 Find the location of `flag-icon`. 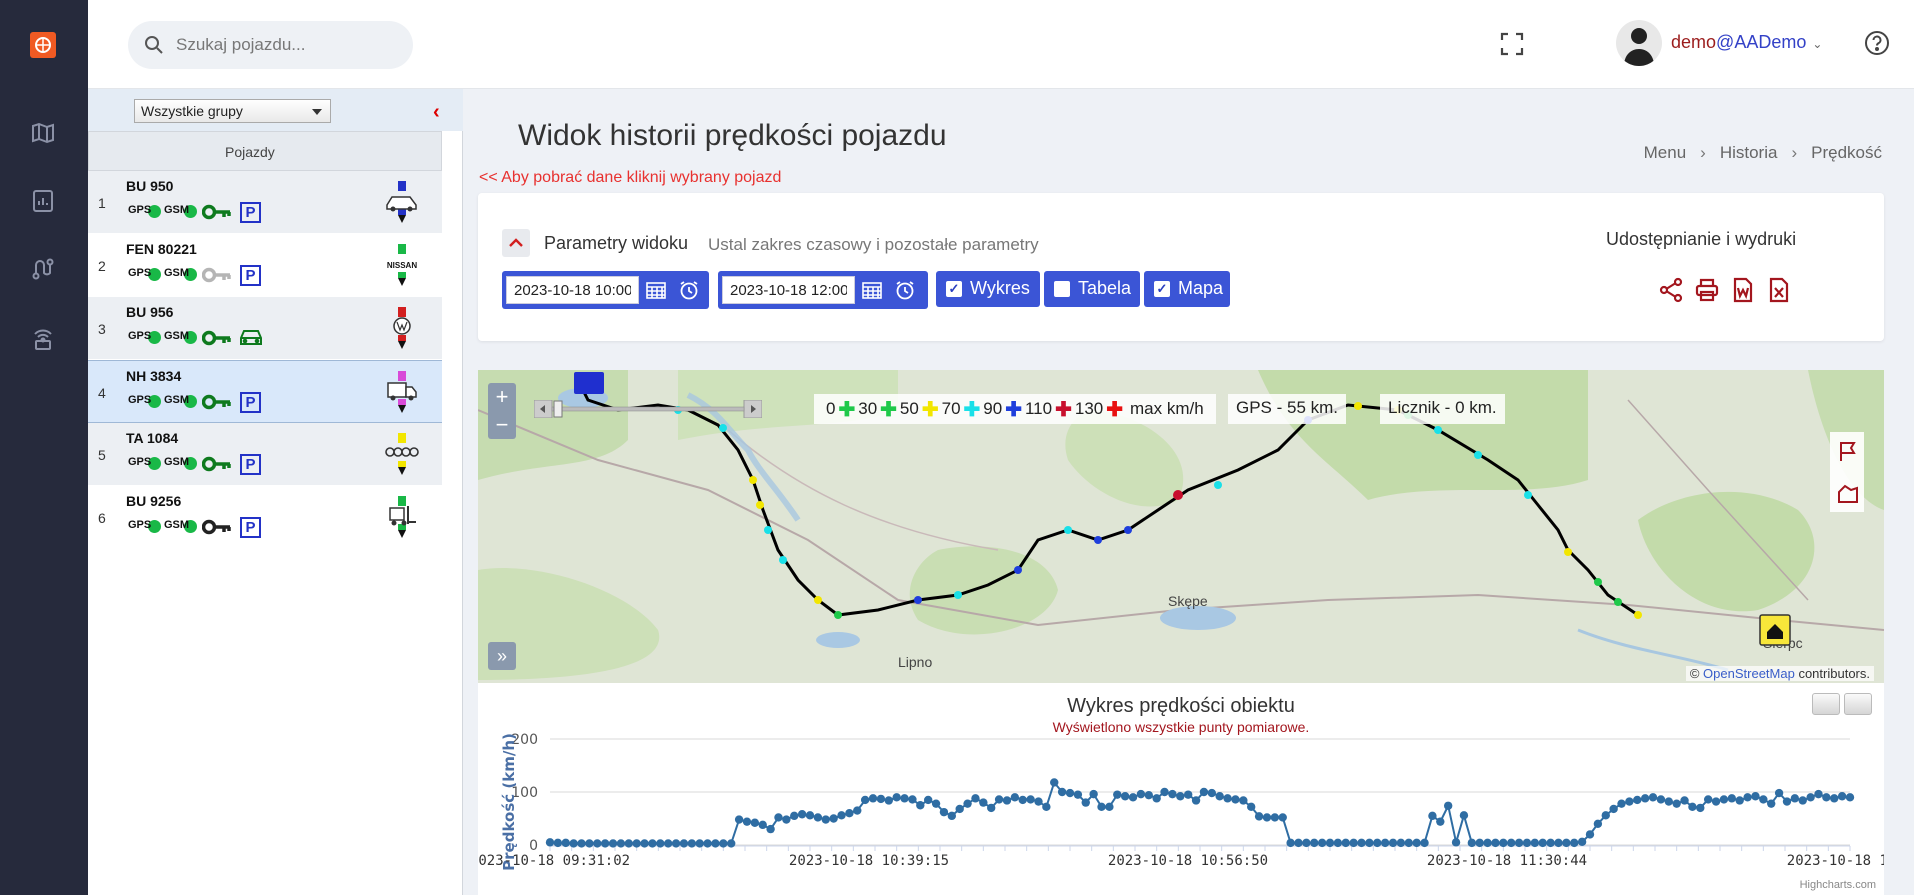

flag-icon is located at coordinates (1848, 453).